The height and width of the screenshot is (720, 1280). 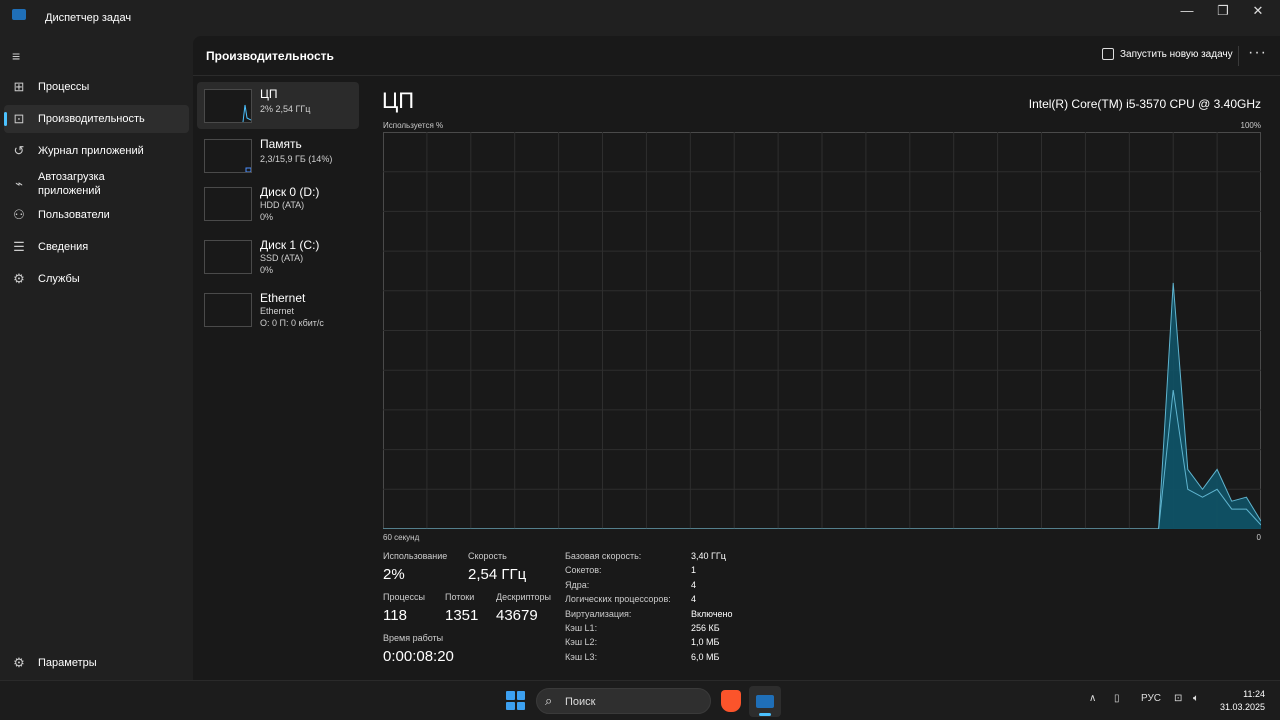 I want to click on device-detail: HDD (ATA), so click(x=282, y=205).